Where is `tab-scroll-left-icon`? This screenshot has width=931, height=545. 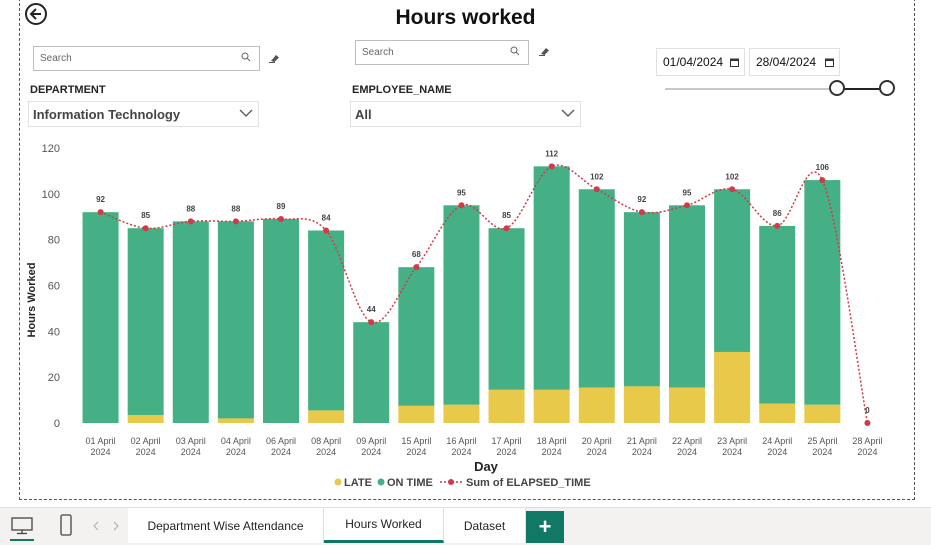 tab-scroll-left-icon is located at coordinates (96, 526).